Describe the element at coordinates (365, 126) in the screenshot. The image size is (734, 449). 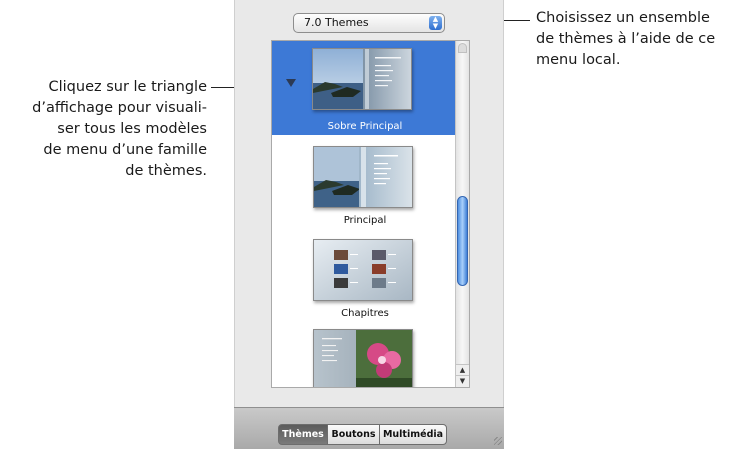
I see `theme-name: Sobre Principal` at that location.